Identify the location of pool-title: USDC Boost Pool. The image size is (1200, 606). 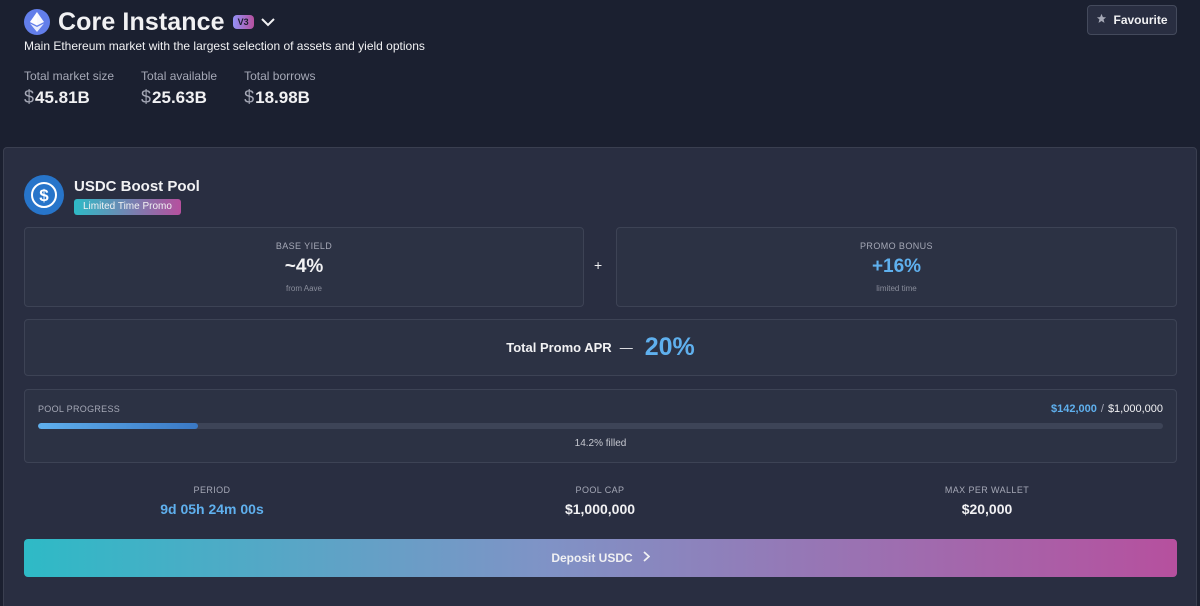
(137, 186).